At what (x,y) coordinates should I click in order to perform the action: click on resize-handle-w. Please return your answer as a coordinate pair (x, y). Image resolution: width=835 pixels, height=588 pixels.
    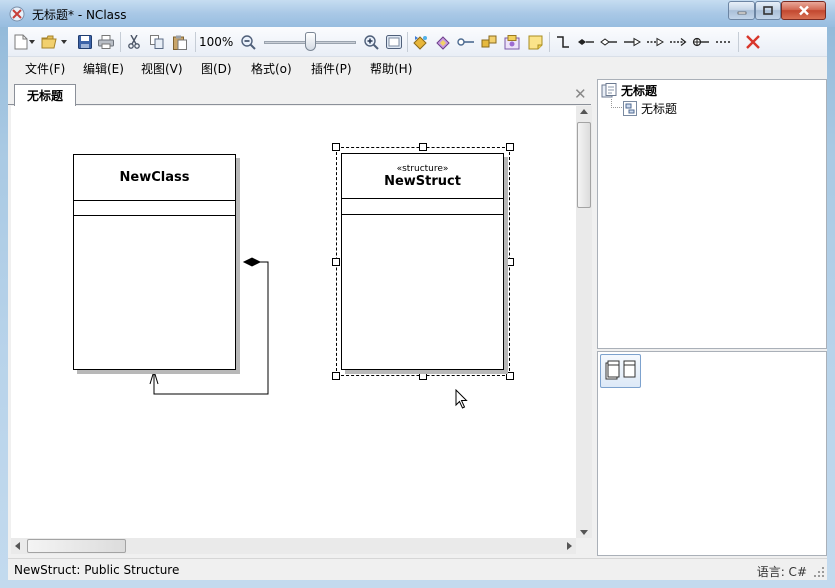
    Looking at the image, I should click on (336, 262).